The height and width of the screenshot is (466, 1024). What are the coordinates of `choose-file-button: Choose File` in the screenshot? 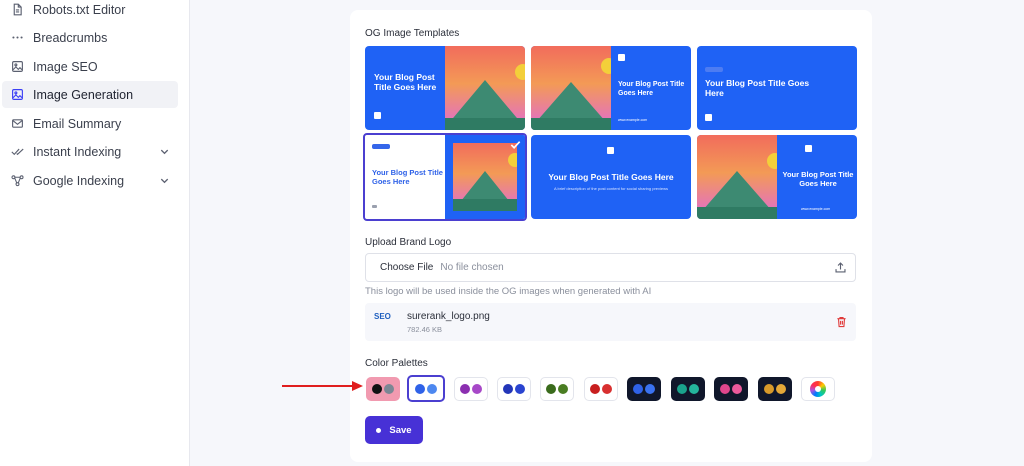 It's located at (406, 267).